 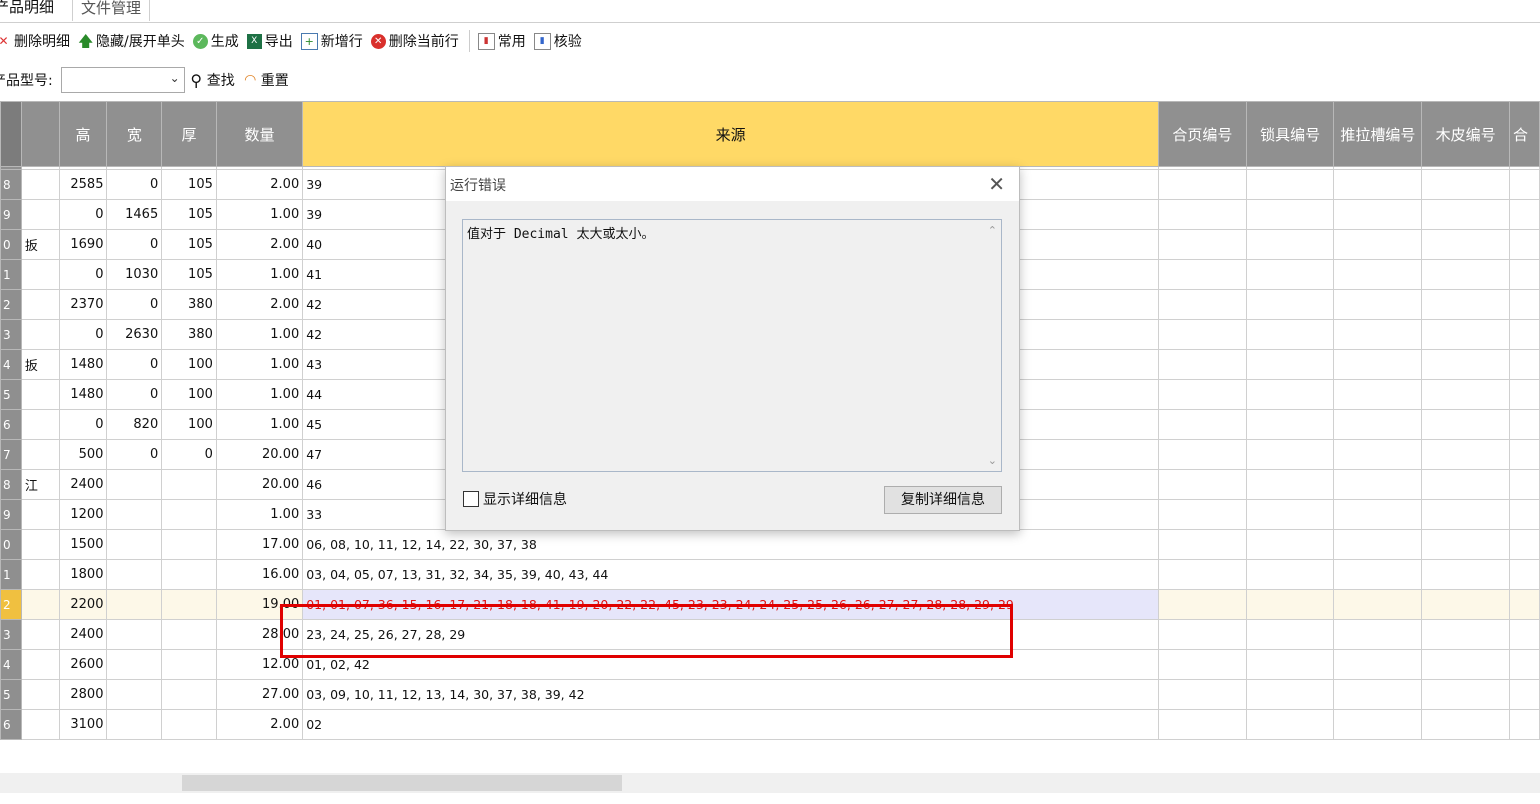 I want to click on show-detail-checkbox: 显示详细信息, so click(x=515, y=499).